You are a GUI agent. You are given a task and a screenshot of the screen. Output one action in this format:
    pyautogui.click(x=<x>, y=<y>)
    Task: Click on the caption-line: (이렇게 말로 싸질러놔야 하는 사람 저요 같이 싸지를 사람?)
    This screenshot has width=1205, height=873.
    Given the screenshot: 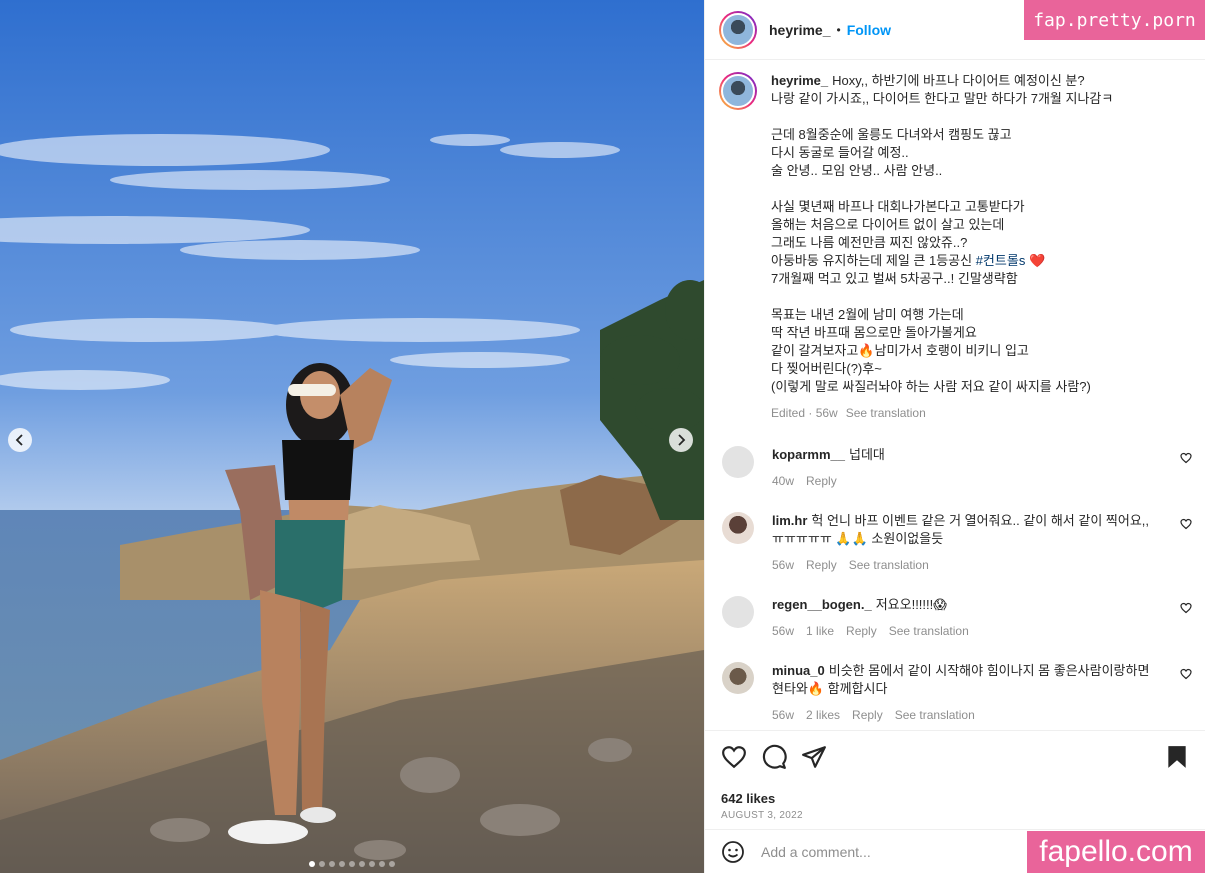 What is the action you would take?
    pyautogui.click(x=931, y=386)
    